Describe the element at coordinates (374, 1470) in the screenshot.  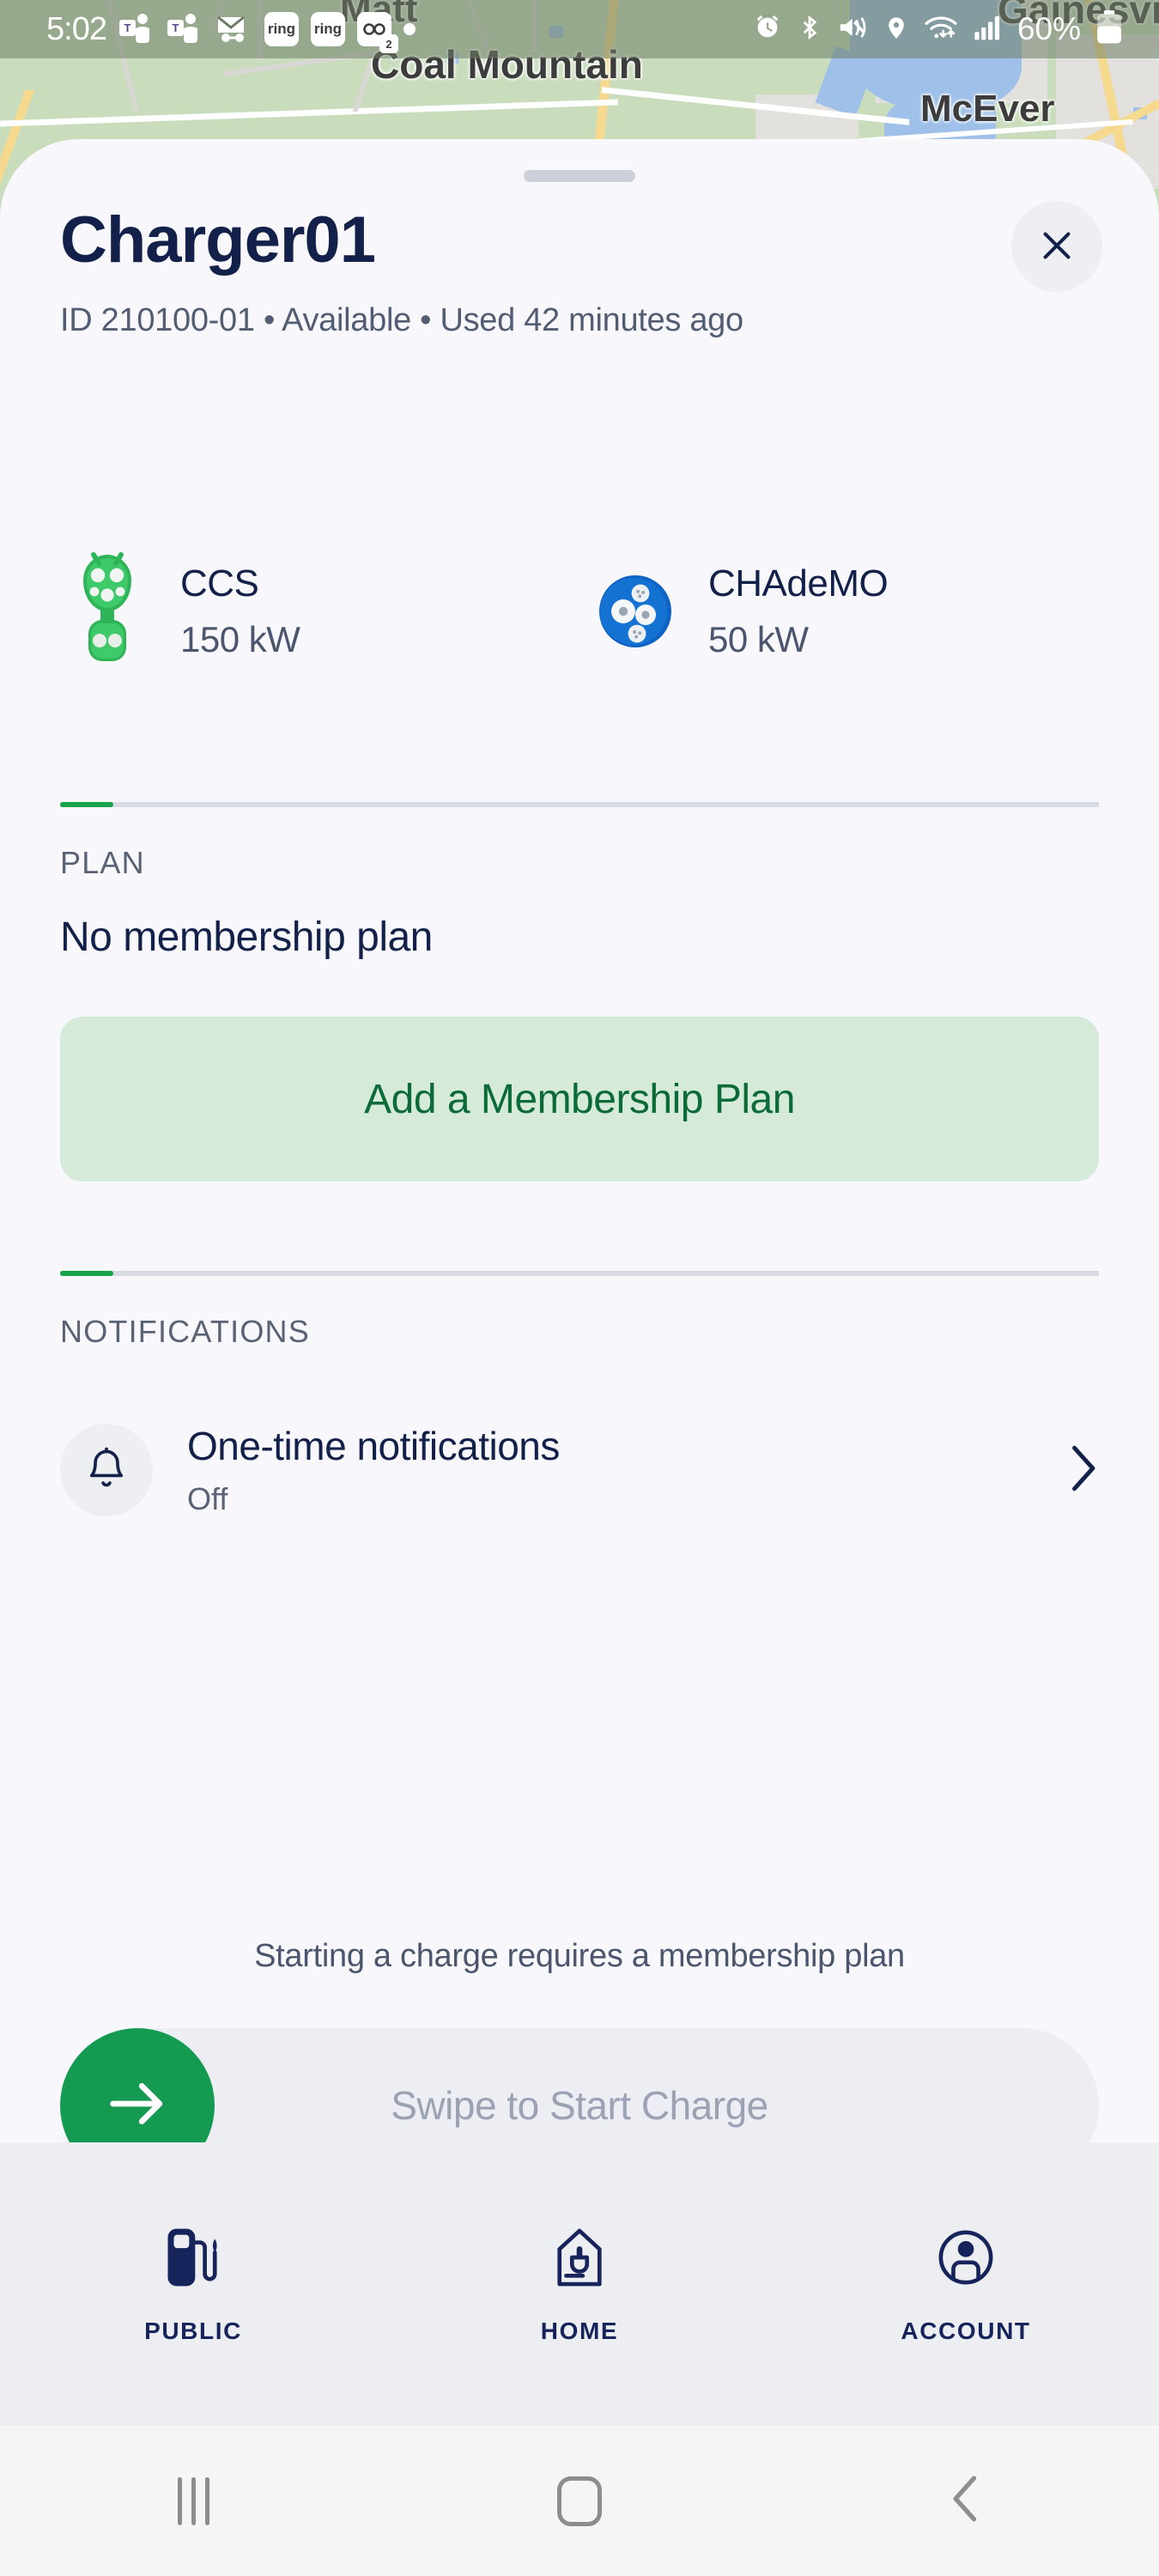
I see `notification-text: One-time notifications Off` at that location.